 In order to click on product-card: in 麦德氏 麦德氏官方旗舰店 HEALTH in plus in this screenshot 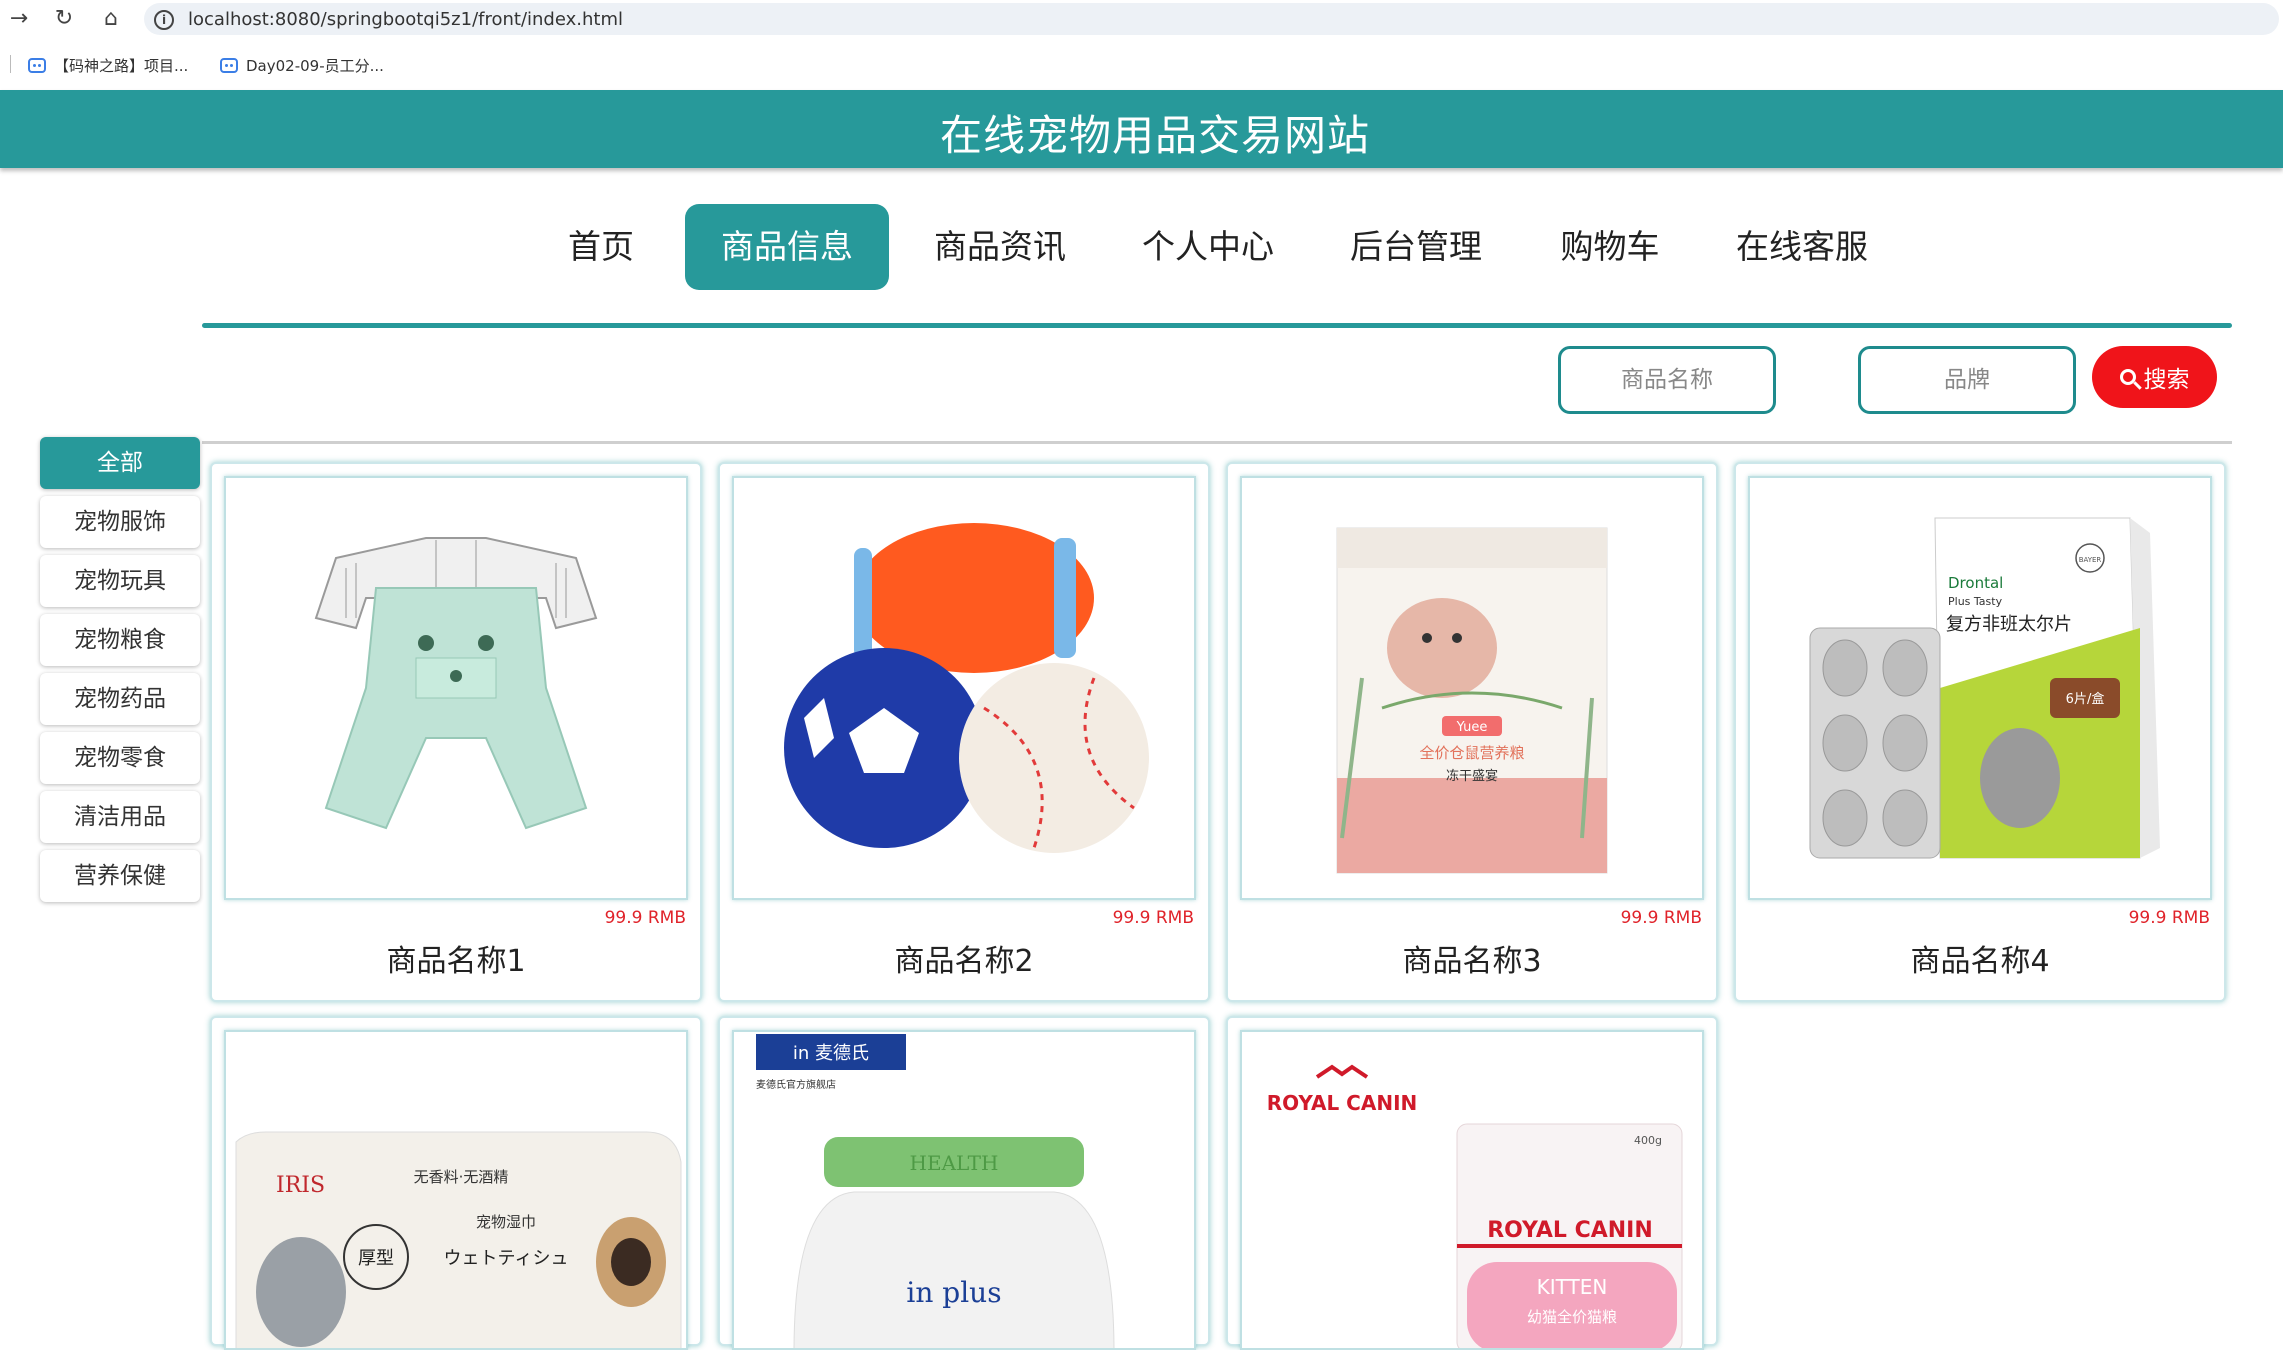, I will do `click(964, 1183)`.